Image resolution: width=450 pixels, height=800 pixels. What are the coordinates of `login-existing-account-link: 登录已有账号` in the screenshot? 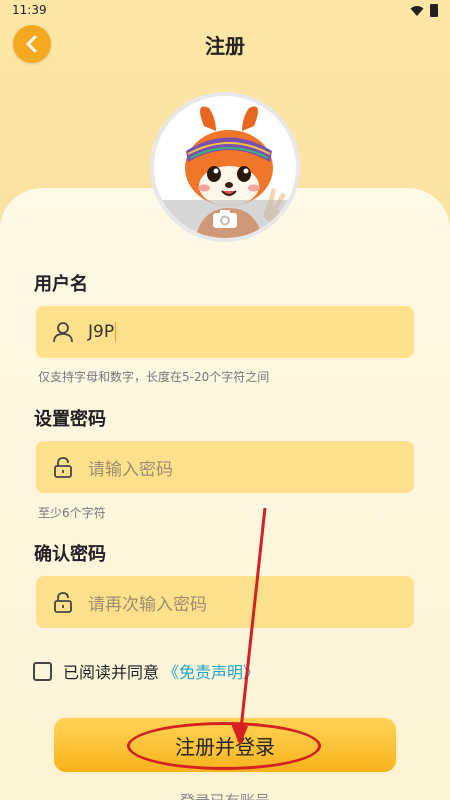 It's located at (225, 795).